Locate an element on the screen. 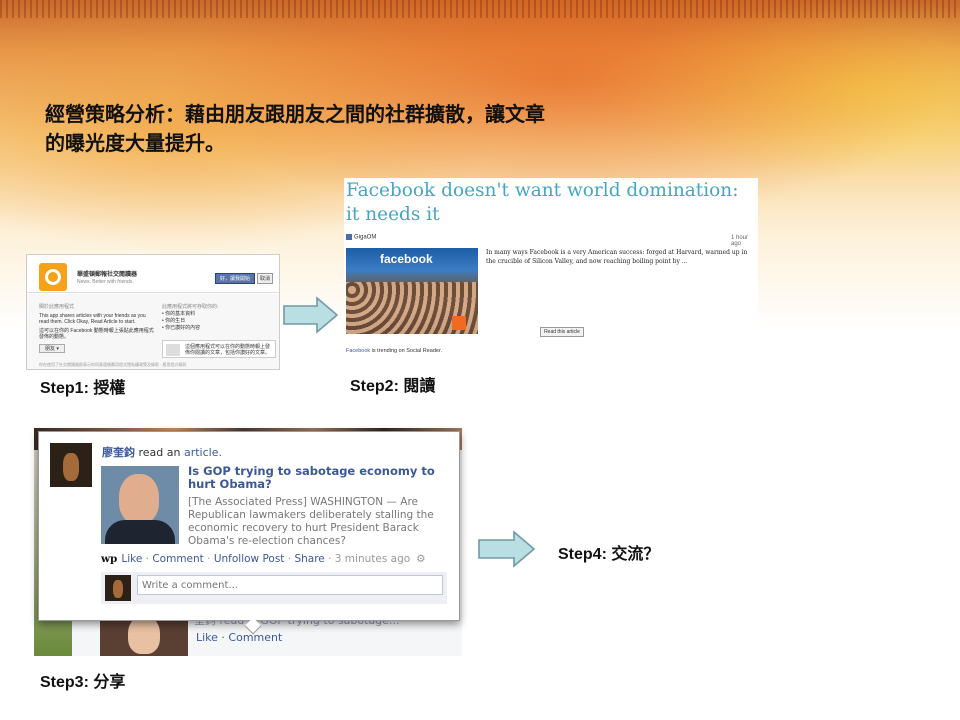 Image resolution: width=960 pixels, height=720 pixels. source-name: GigaOM is located at coordinates (365, 238).